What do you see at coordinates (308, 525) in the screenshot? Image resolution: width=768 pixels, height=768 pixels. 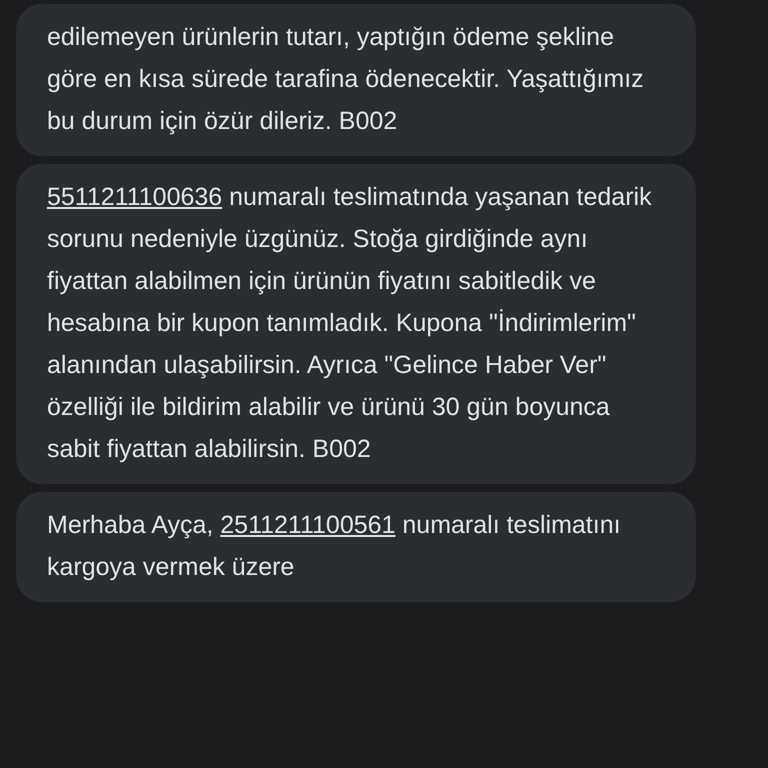 I see `tracking-number-link: 2511211100561` at bounding box center [308, 525].